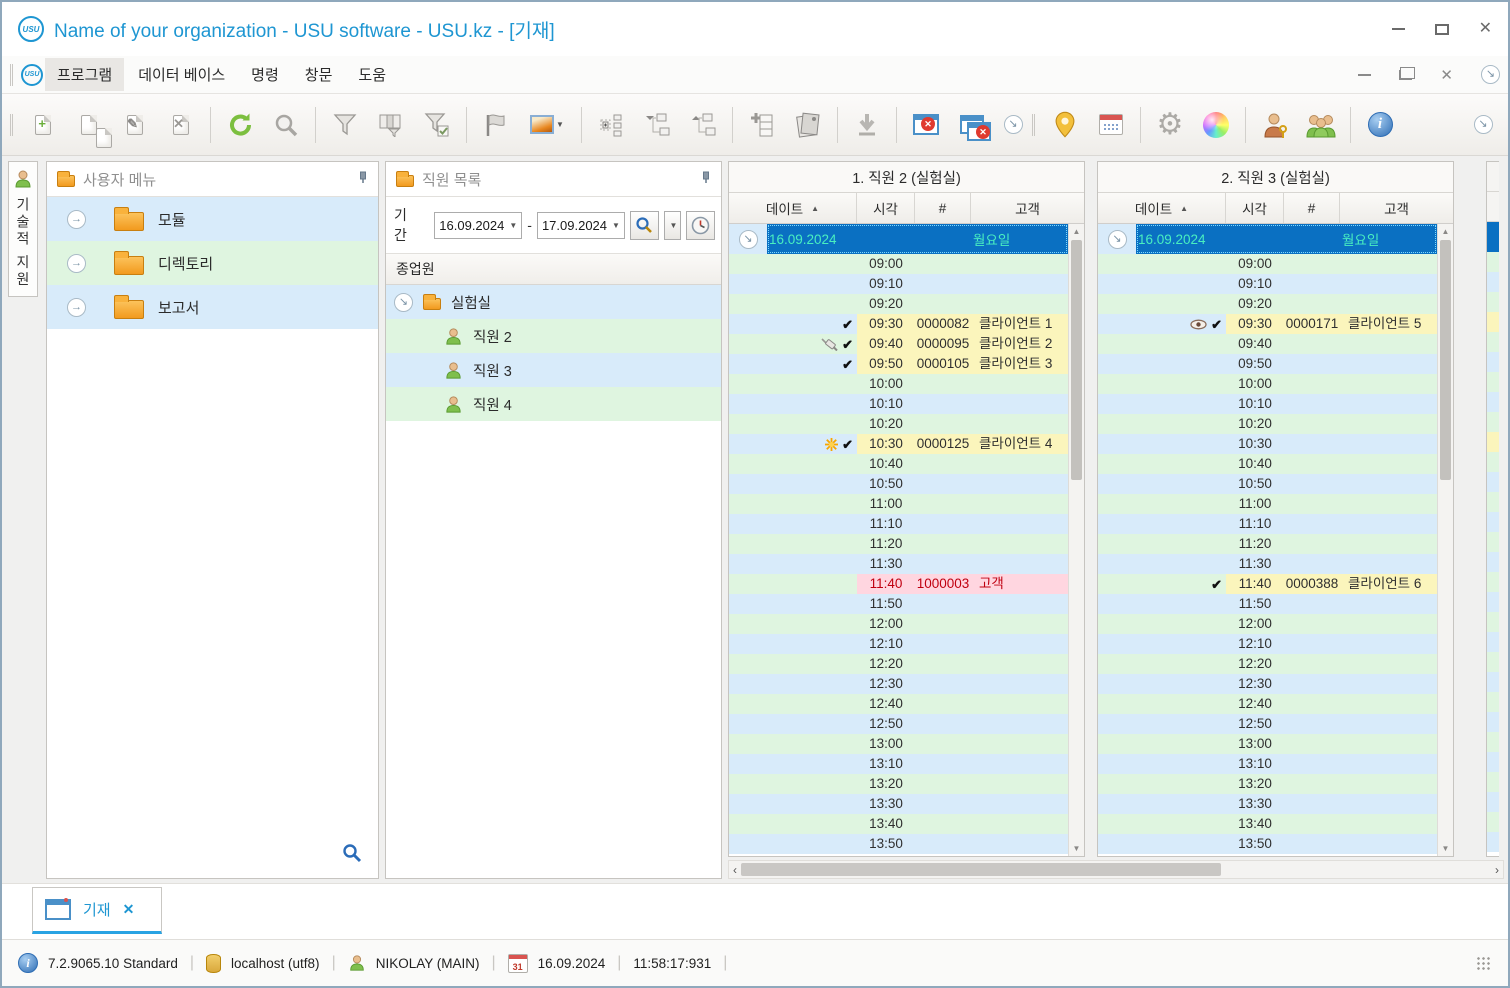  Describe the element at coordinates (1407, 73) in the screenshot. I see `mdi-restore-icon` at that location.